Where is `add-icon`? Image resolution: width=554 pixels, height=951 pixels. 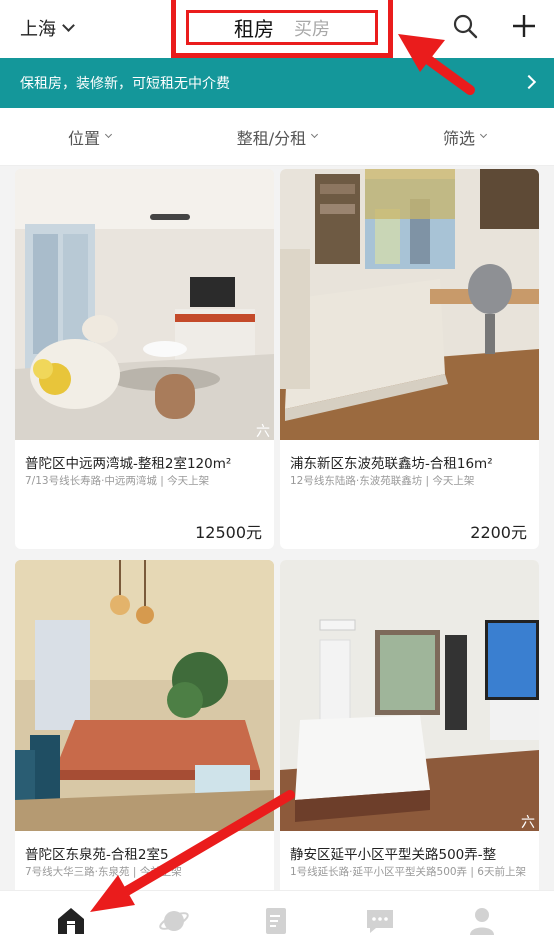 add-icon is located at coordinates (524, 26).